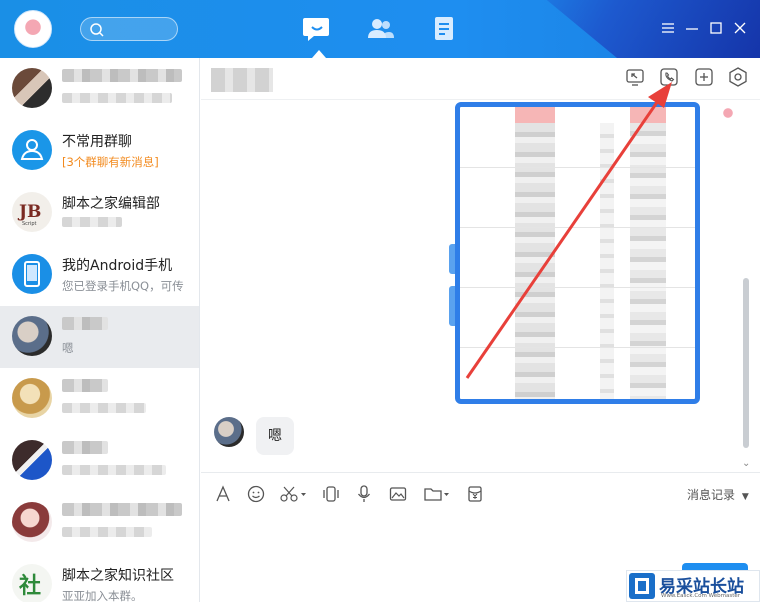 The width and height of the screenshot is (760, 602). What do you see at coordinates (317, 29) in the screenshot?
I see `message-icon` at bounding box center [317, 29].